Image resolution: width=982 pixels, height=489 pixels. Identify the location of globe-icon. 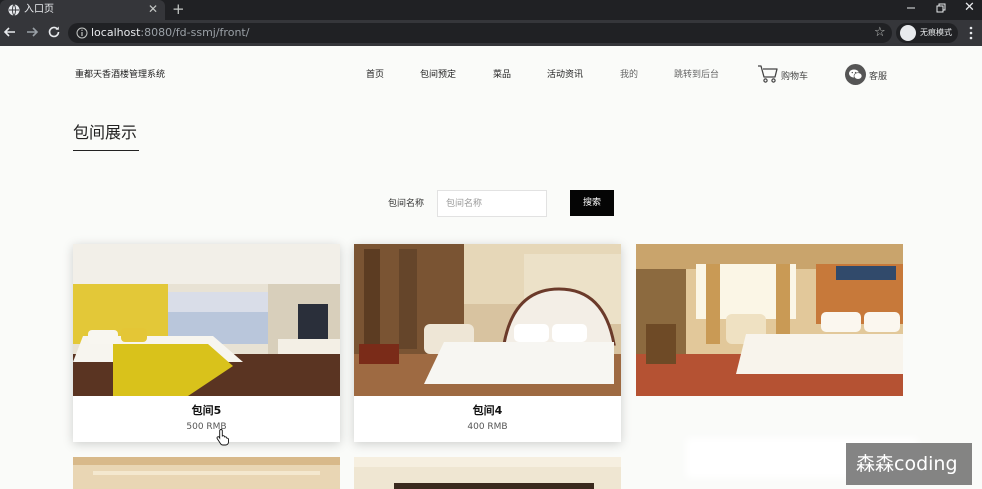
(14, 10).